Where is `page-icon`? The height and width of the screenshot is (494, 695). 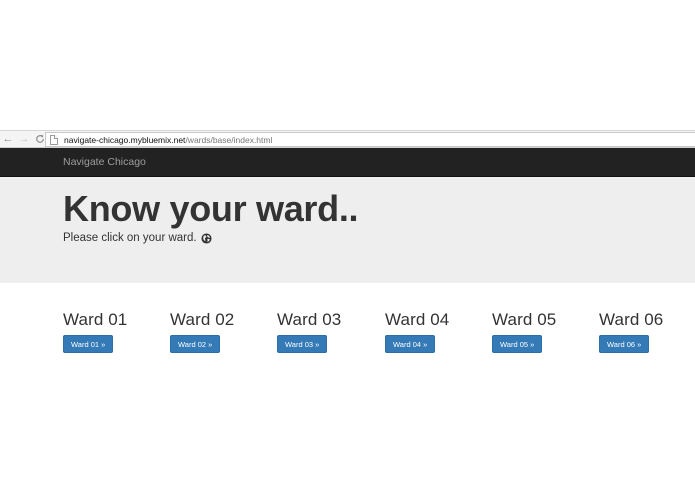 page-icon is located at coordinates (54, 139).